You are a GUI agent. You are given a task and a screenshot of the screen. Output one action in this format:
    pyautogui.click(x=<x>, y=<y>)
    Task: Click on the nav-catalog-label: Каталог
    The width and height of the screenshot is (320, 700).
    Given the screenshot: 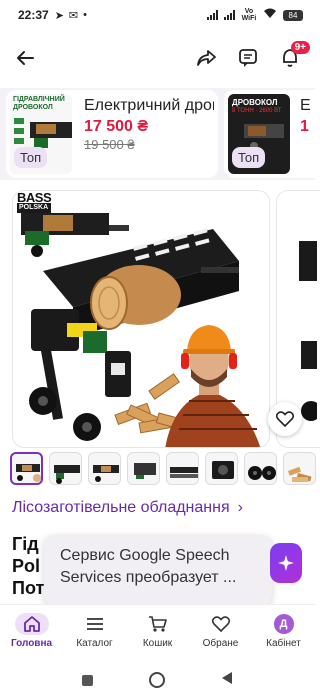 What is the action you would take?
    pyautogui.click(x=94, y=643)
    